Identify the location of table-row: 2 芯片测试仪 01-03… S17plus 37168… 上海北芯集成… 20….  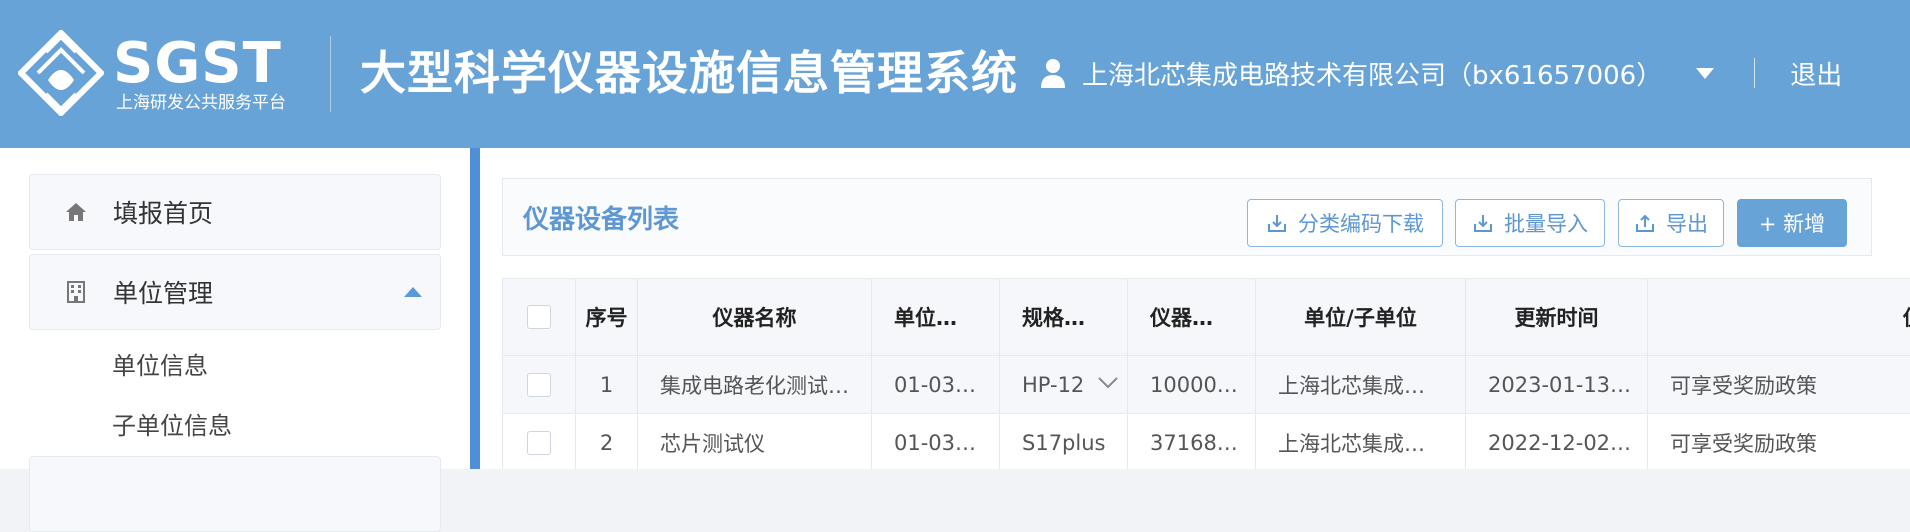
(1206, 441).